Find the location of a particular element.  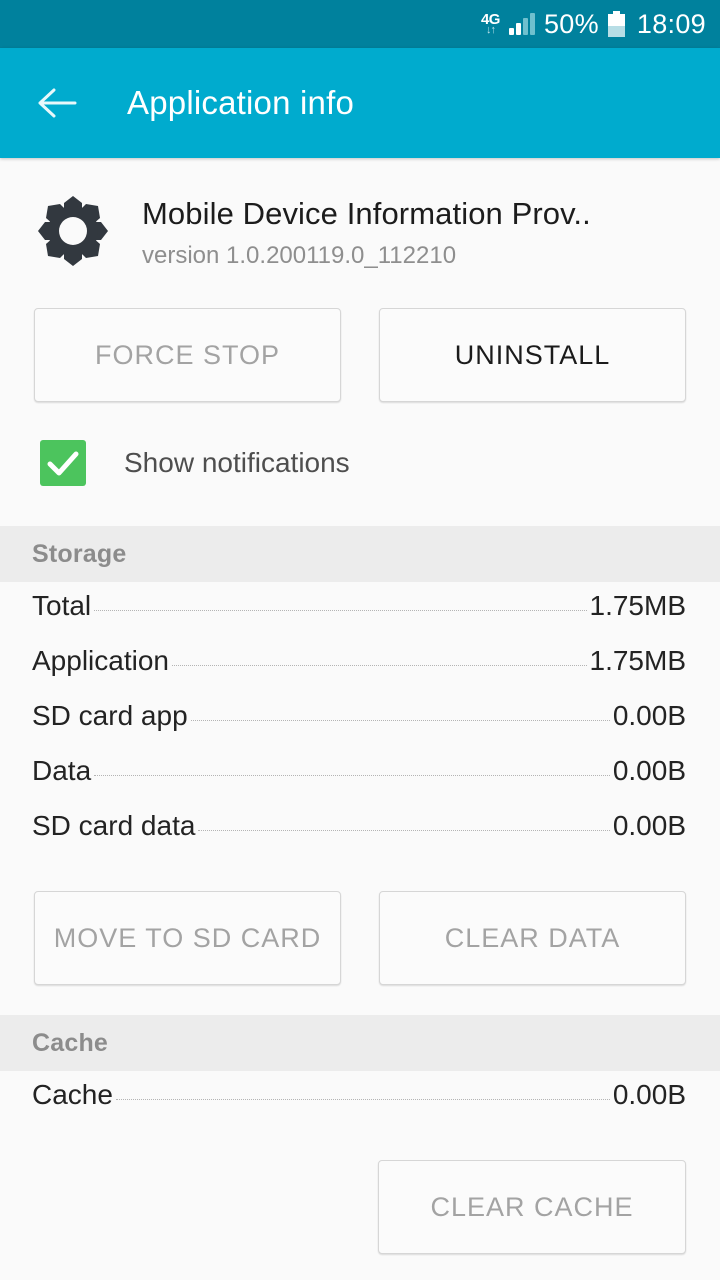

show-notifications-label: Show notifications is located at coordinates (237, 462).